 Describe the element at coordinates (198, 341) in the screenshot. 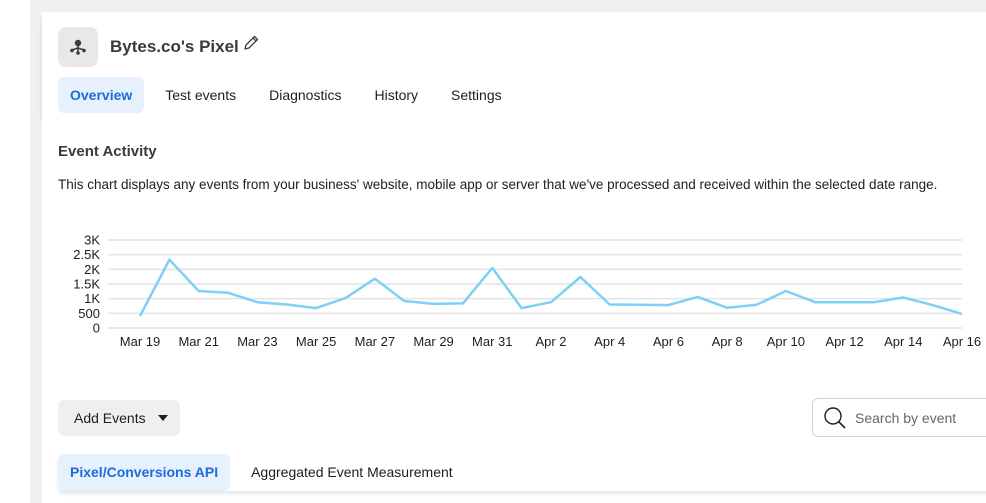

I see `x-tick-label: Mar 21` at that location.